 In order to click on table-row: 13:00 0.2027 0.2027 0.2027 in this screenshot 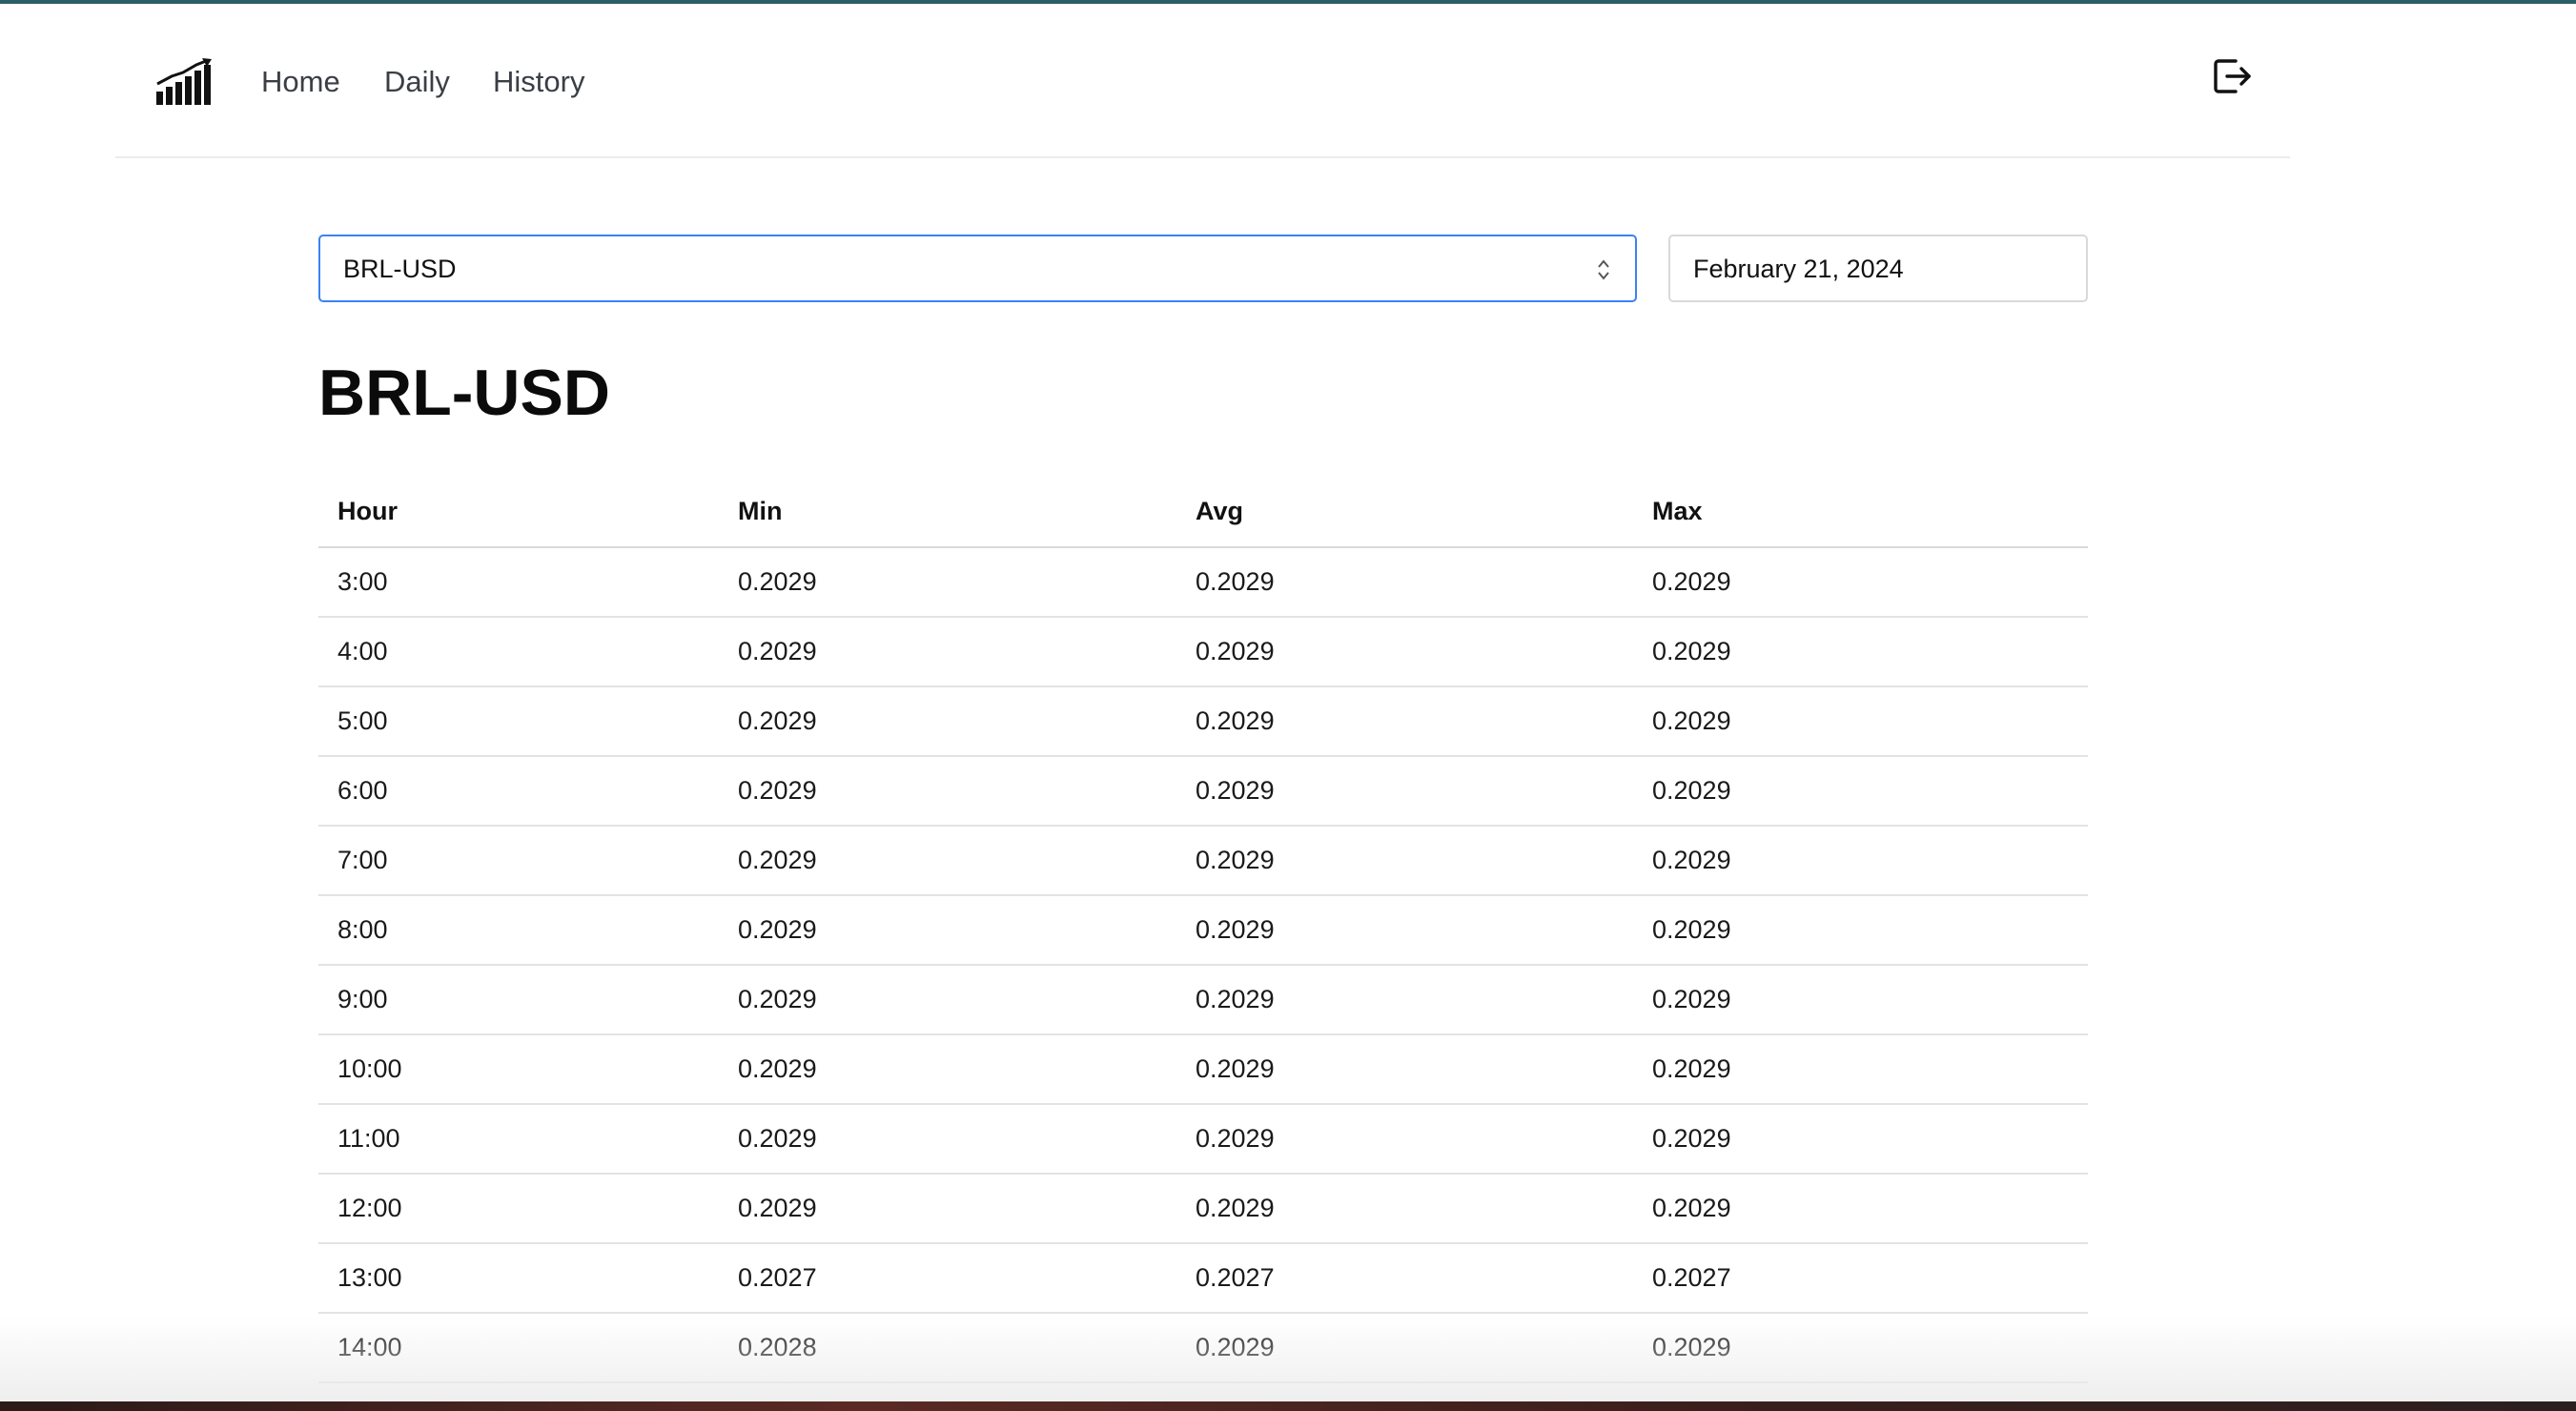, I will do `click(1203, 1278)`.